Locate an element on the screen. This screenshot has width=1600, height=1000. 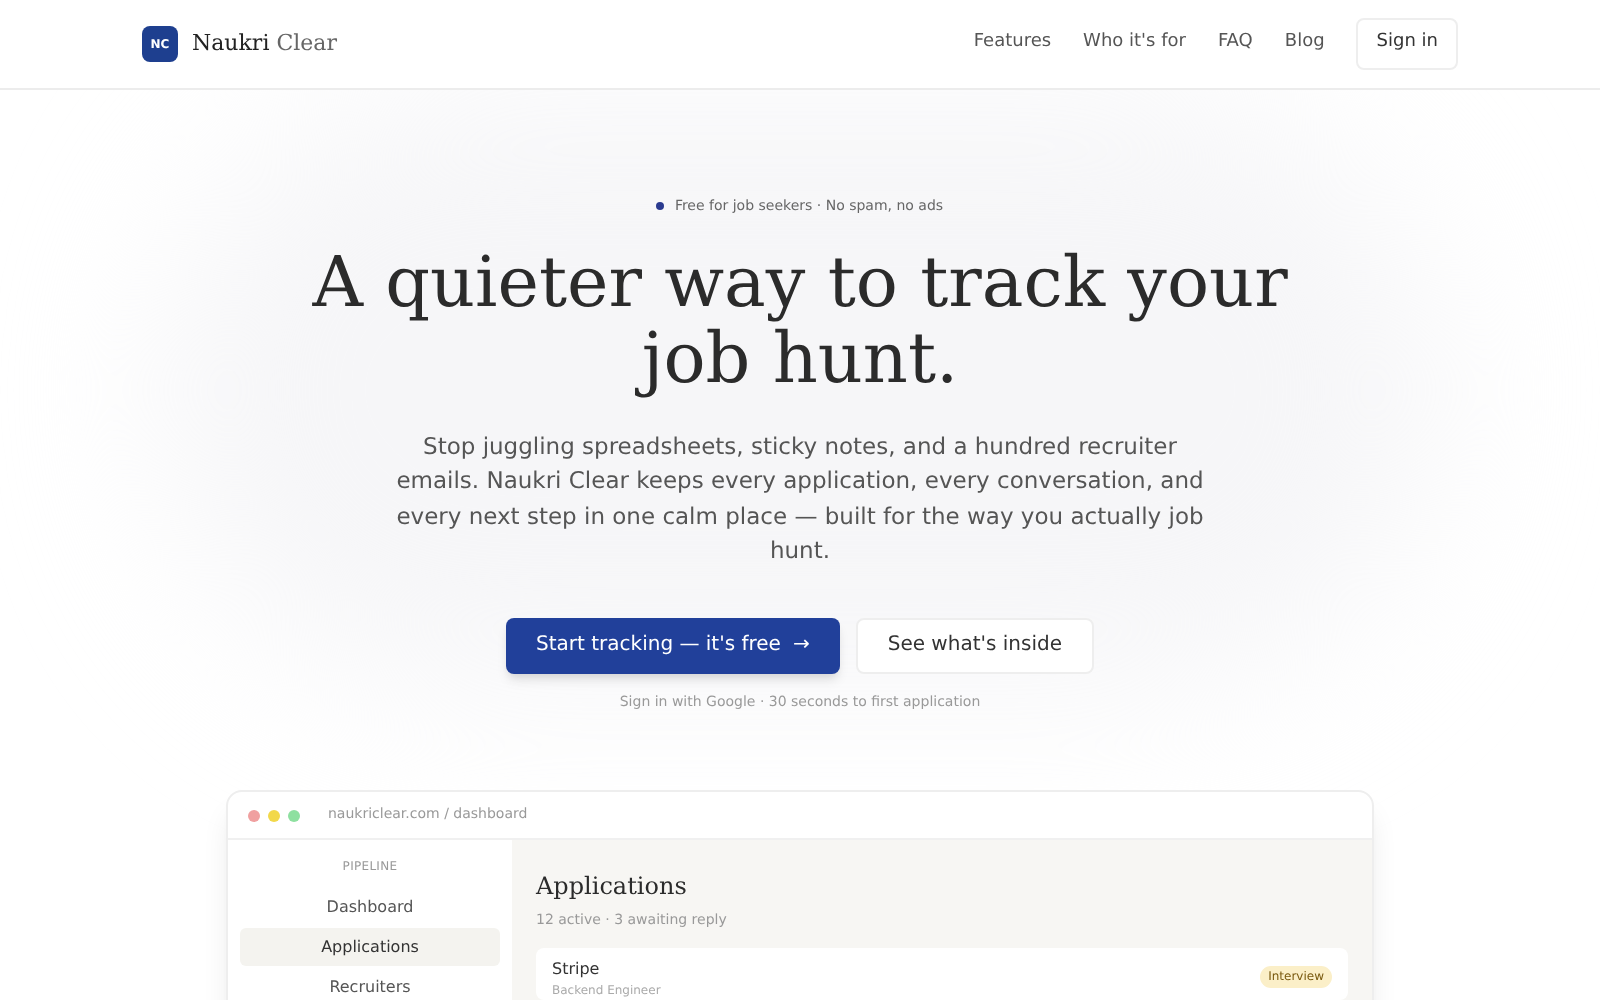
sidebar-item: Recruiters is located at coordinates (370, 984).